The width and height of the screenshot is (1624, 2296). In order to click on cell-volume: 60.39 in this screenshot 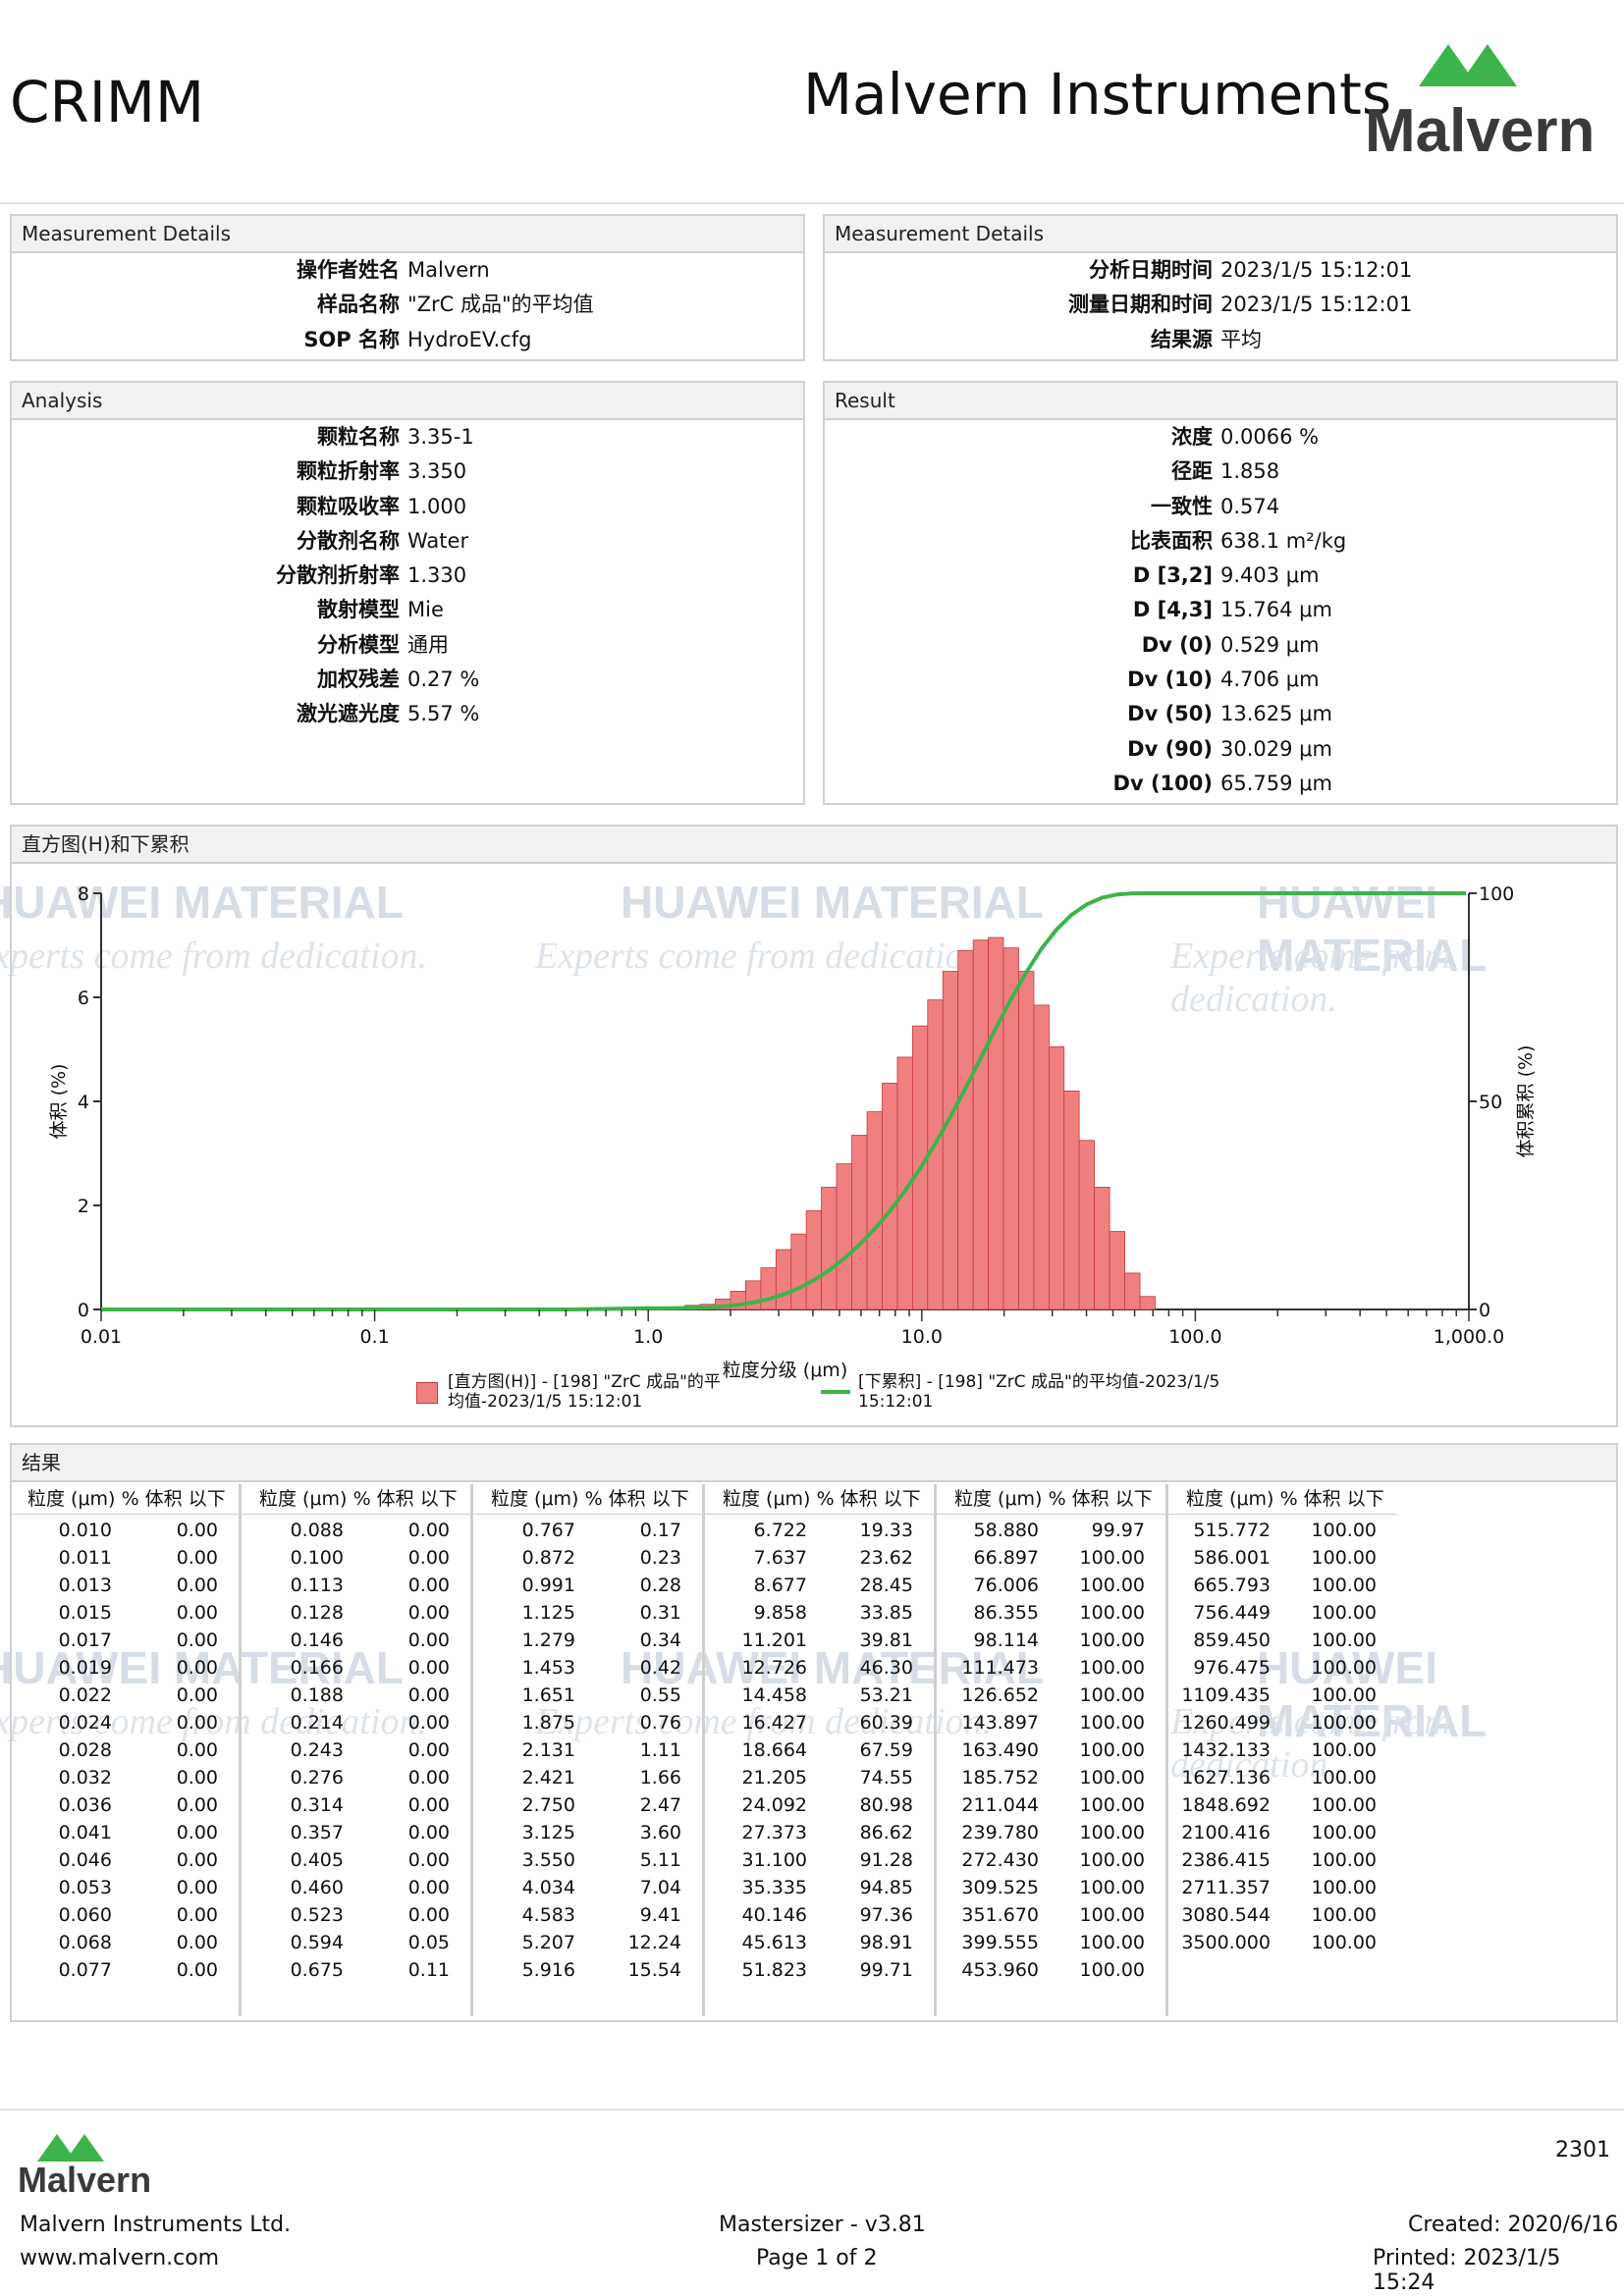, I will do `click(886, 1723)`.